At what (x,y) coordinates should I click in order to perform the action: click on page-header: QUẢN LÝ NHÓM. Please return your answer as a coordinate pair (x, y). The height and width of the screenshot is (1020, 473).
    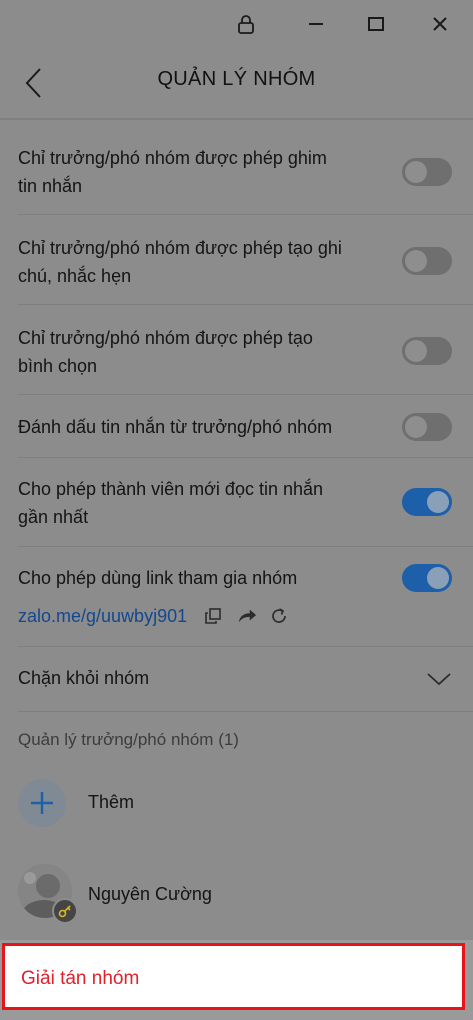
    Looking at the image, I should click on (236, 82).